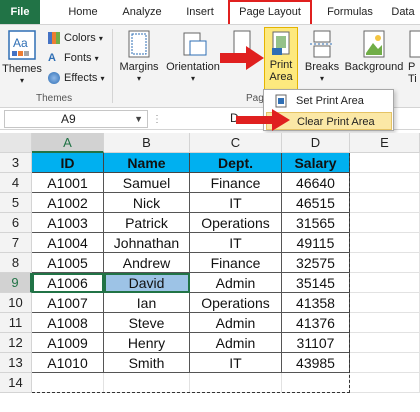 The width and height of the screenshot is (420, 412). I want to click on row-header: 11, so click(16, 323).